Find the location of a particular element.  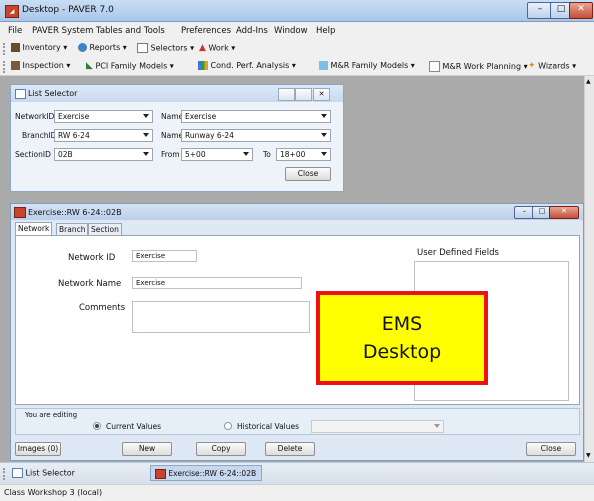

exercise-close-button: ✕ is located at coordinates (564, 212).